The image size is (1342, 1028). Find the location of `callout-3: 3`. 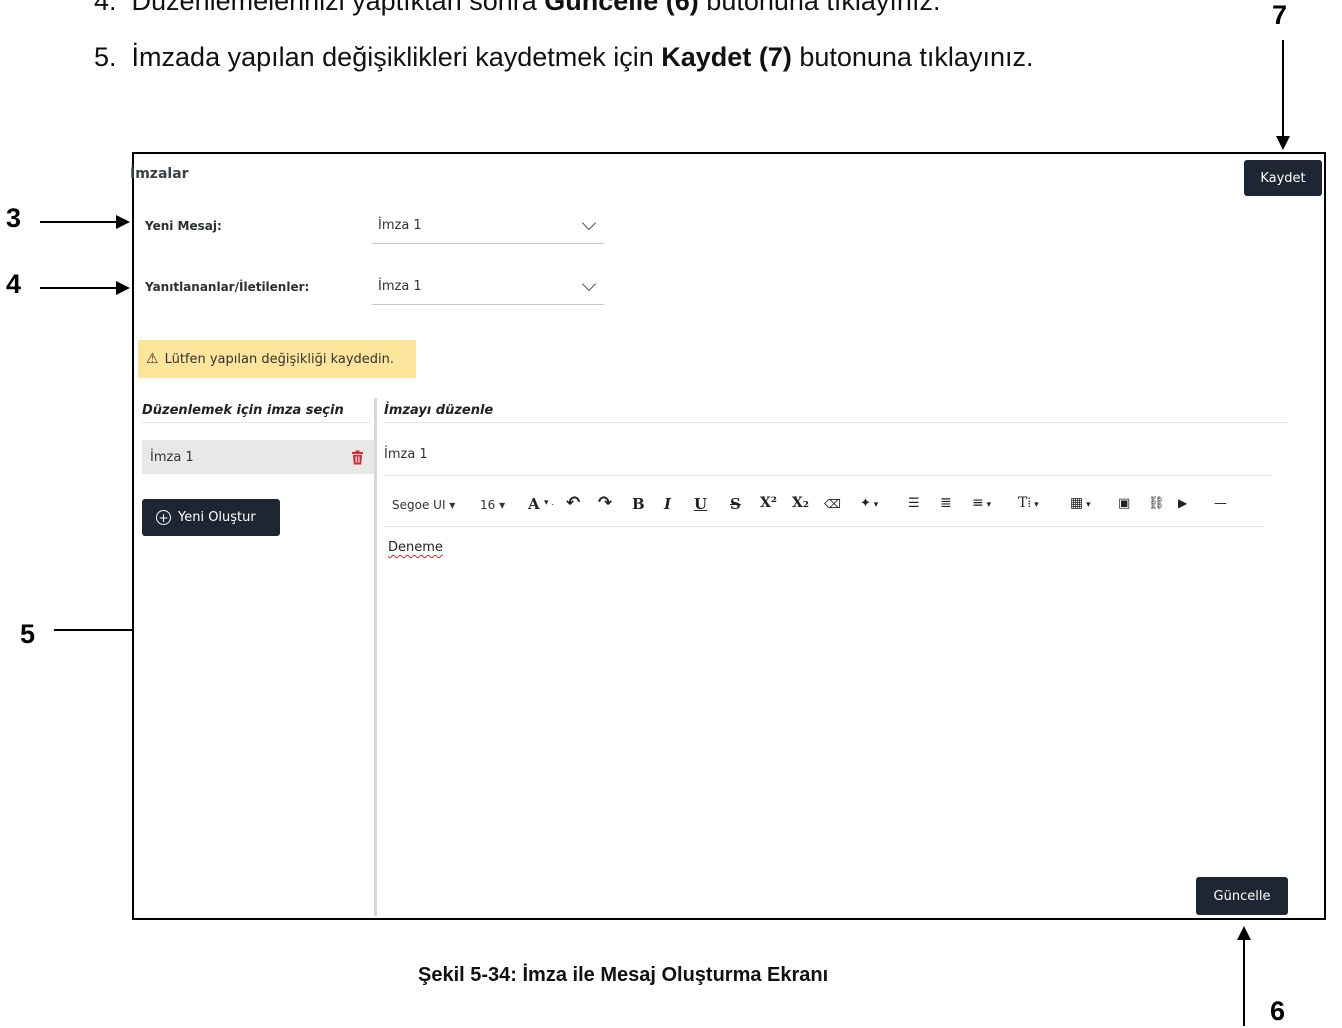

callout-3: 3 is located at coordinates (14, 218).